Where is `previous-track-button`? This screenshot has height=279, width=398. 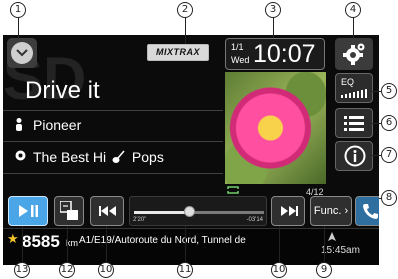
previous-track-button is located at coordinates (107, 211).